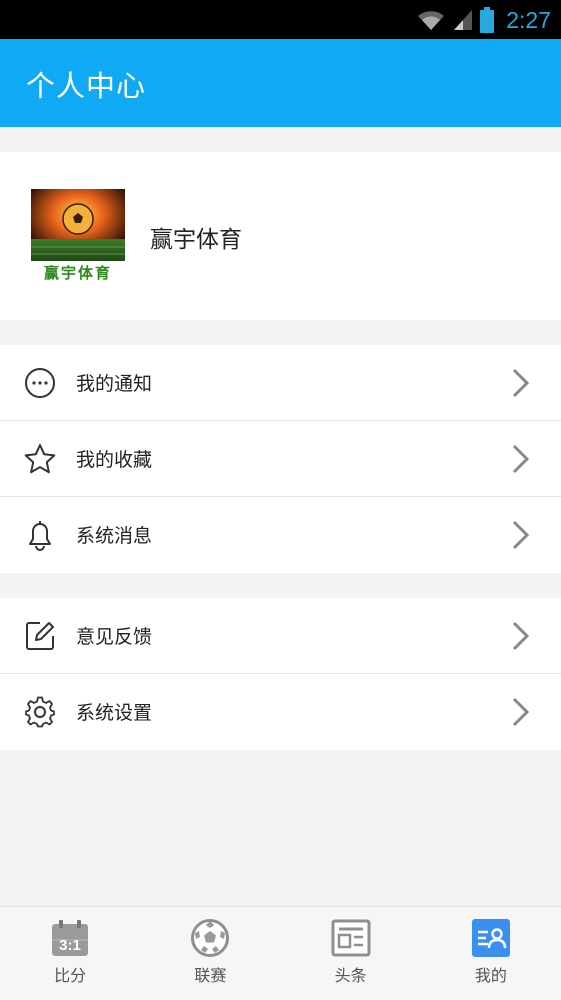  I want to click on menu-label: 系统设置, so click(114, 713).